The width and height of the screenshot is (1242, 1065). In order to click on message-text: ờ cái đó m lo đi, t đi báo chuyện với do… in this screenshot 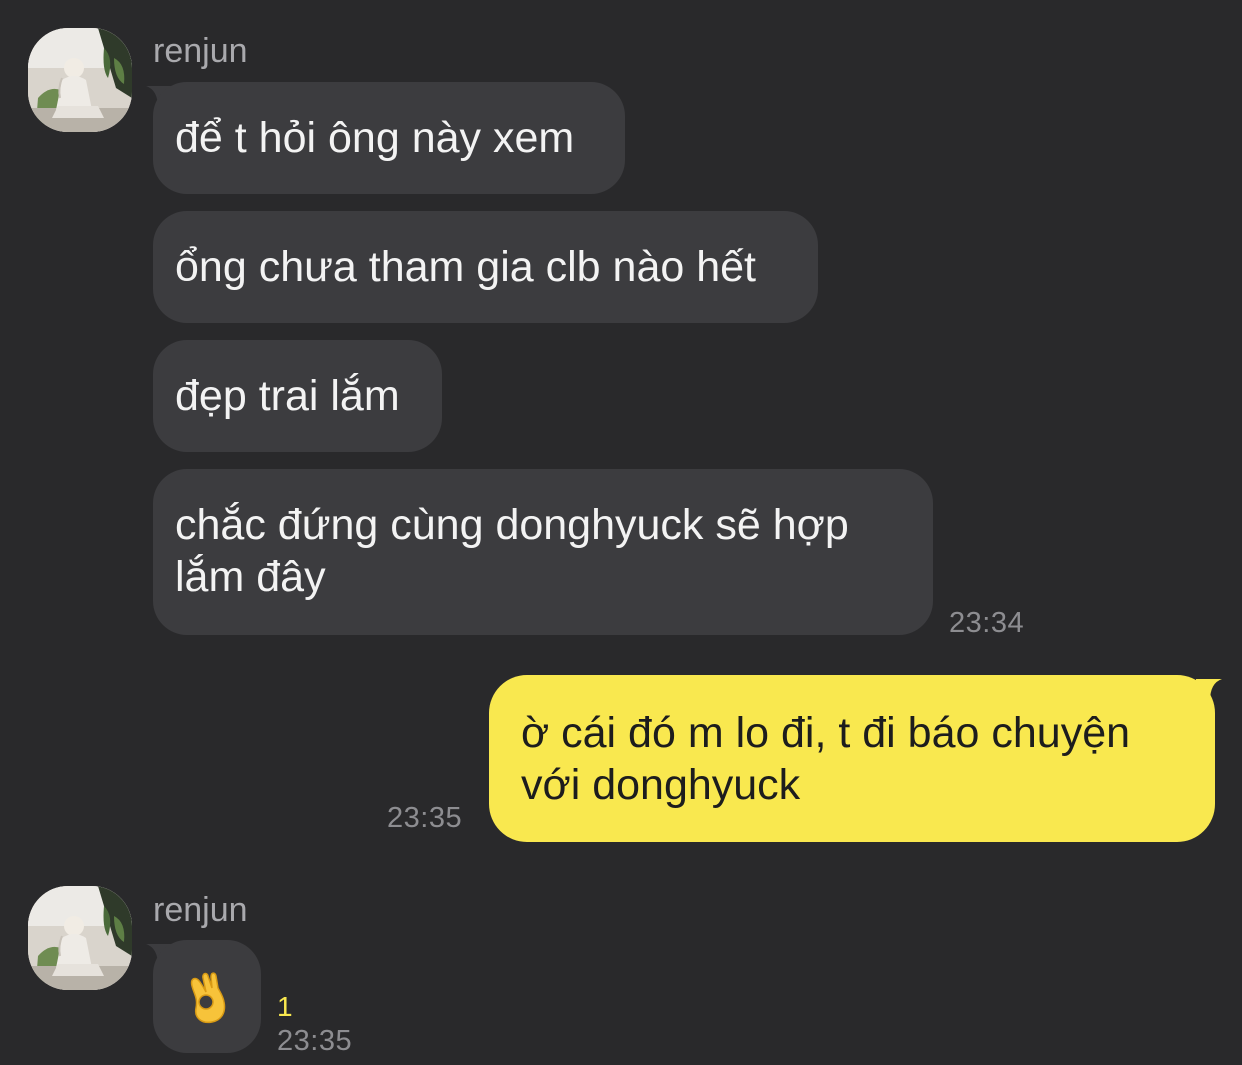, I will do `click(826, 759)`.